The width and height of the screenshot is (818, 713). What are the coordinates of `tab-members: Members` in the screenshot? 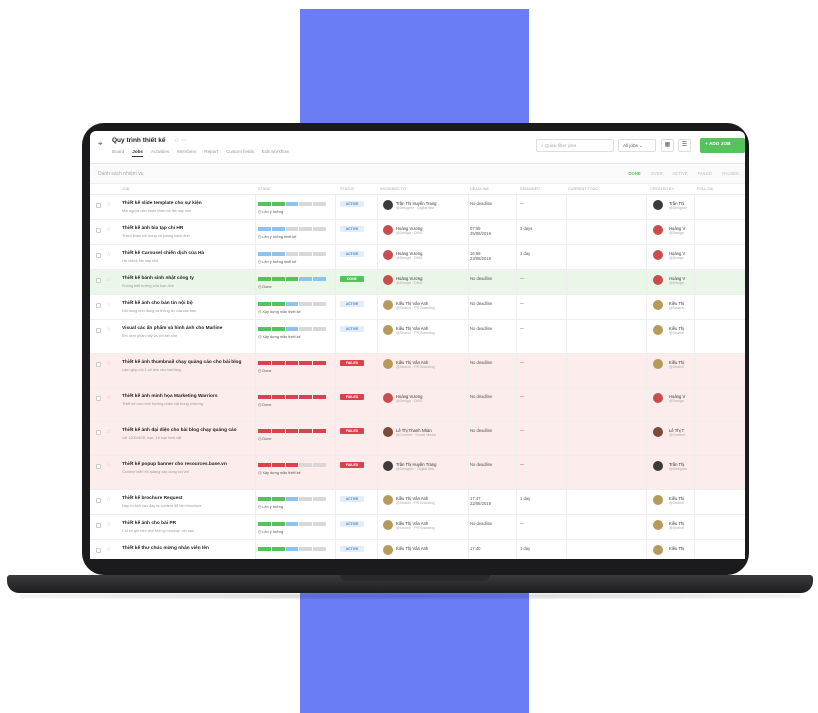 It's located at (186, 153).